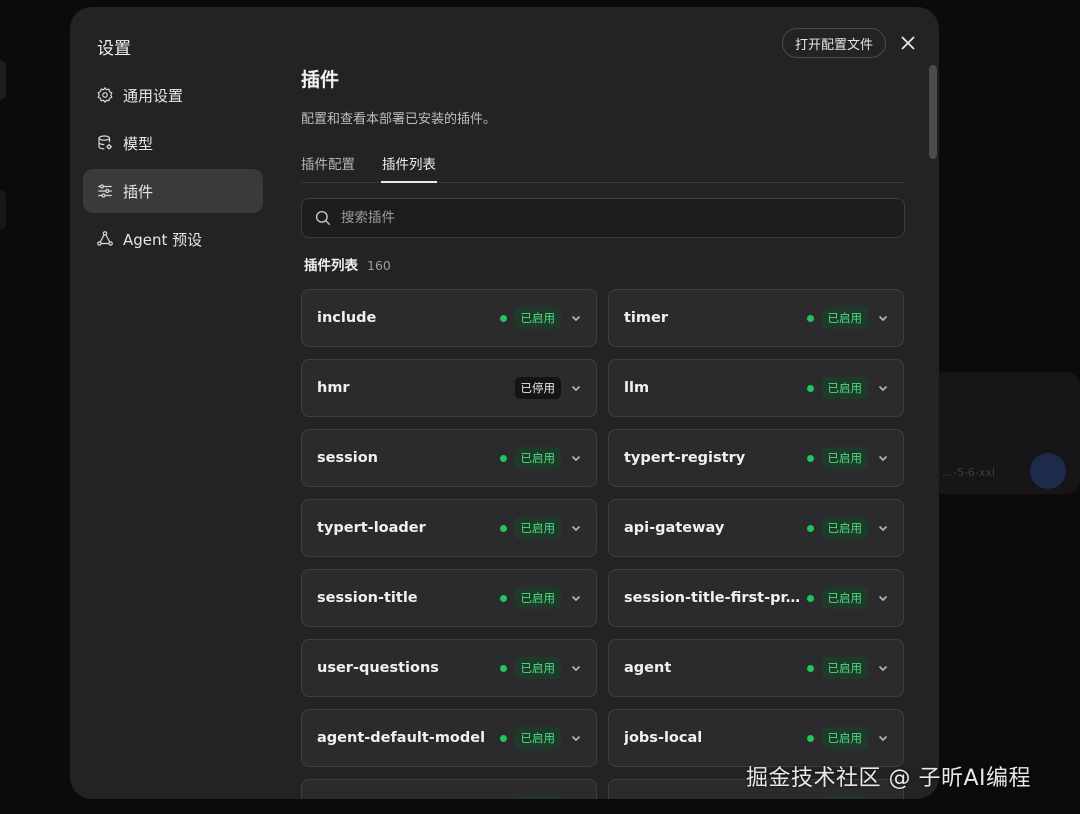  I want to click on plugin-name: session-title, so click(367, 598).